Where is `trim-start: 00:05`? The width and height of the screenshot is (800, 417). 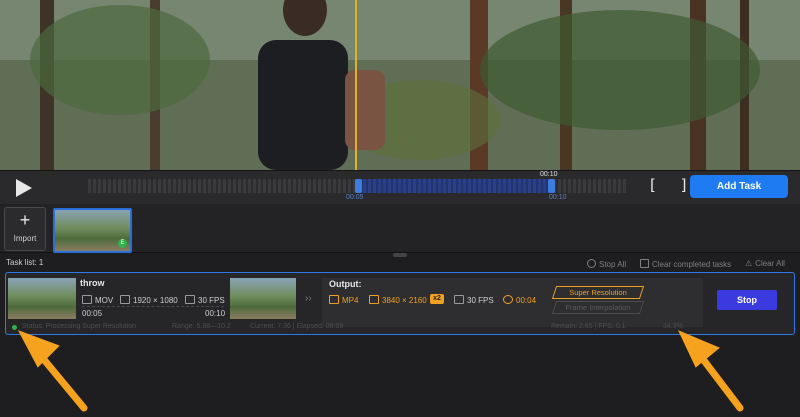 trim-start: 00:05 is located at coordinates (92, 313).